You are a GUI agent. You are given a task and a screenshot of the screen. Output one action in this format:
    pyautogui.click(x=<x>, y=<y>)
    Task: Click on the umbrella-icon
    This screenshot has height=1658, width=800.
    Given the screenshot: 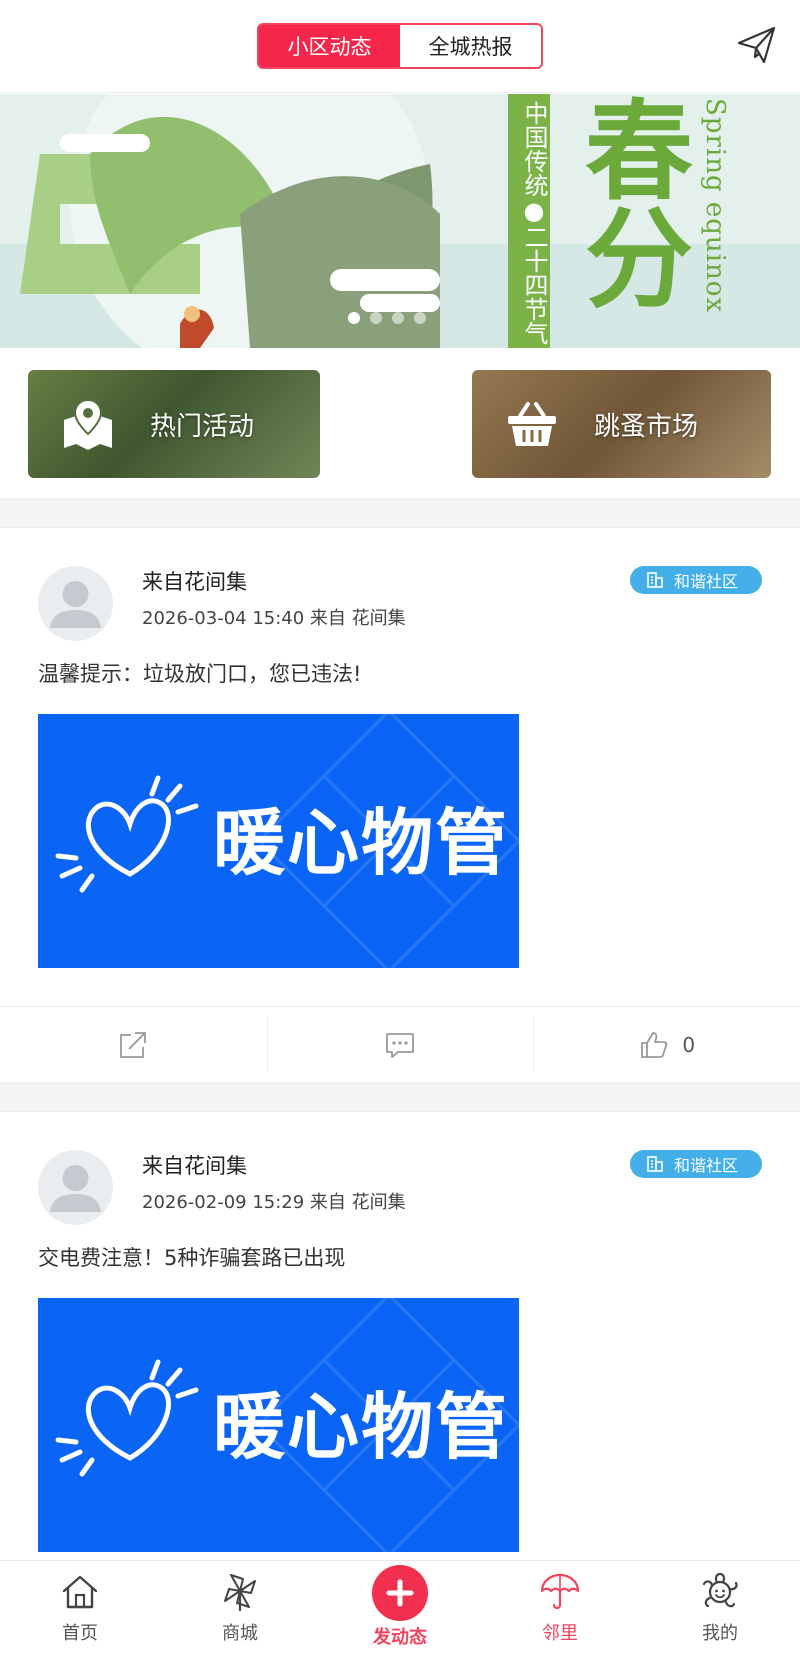 What is the action you would take?
    pyautogui.click(x=560, y=1591)
    